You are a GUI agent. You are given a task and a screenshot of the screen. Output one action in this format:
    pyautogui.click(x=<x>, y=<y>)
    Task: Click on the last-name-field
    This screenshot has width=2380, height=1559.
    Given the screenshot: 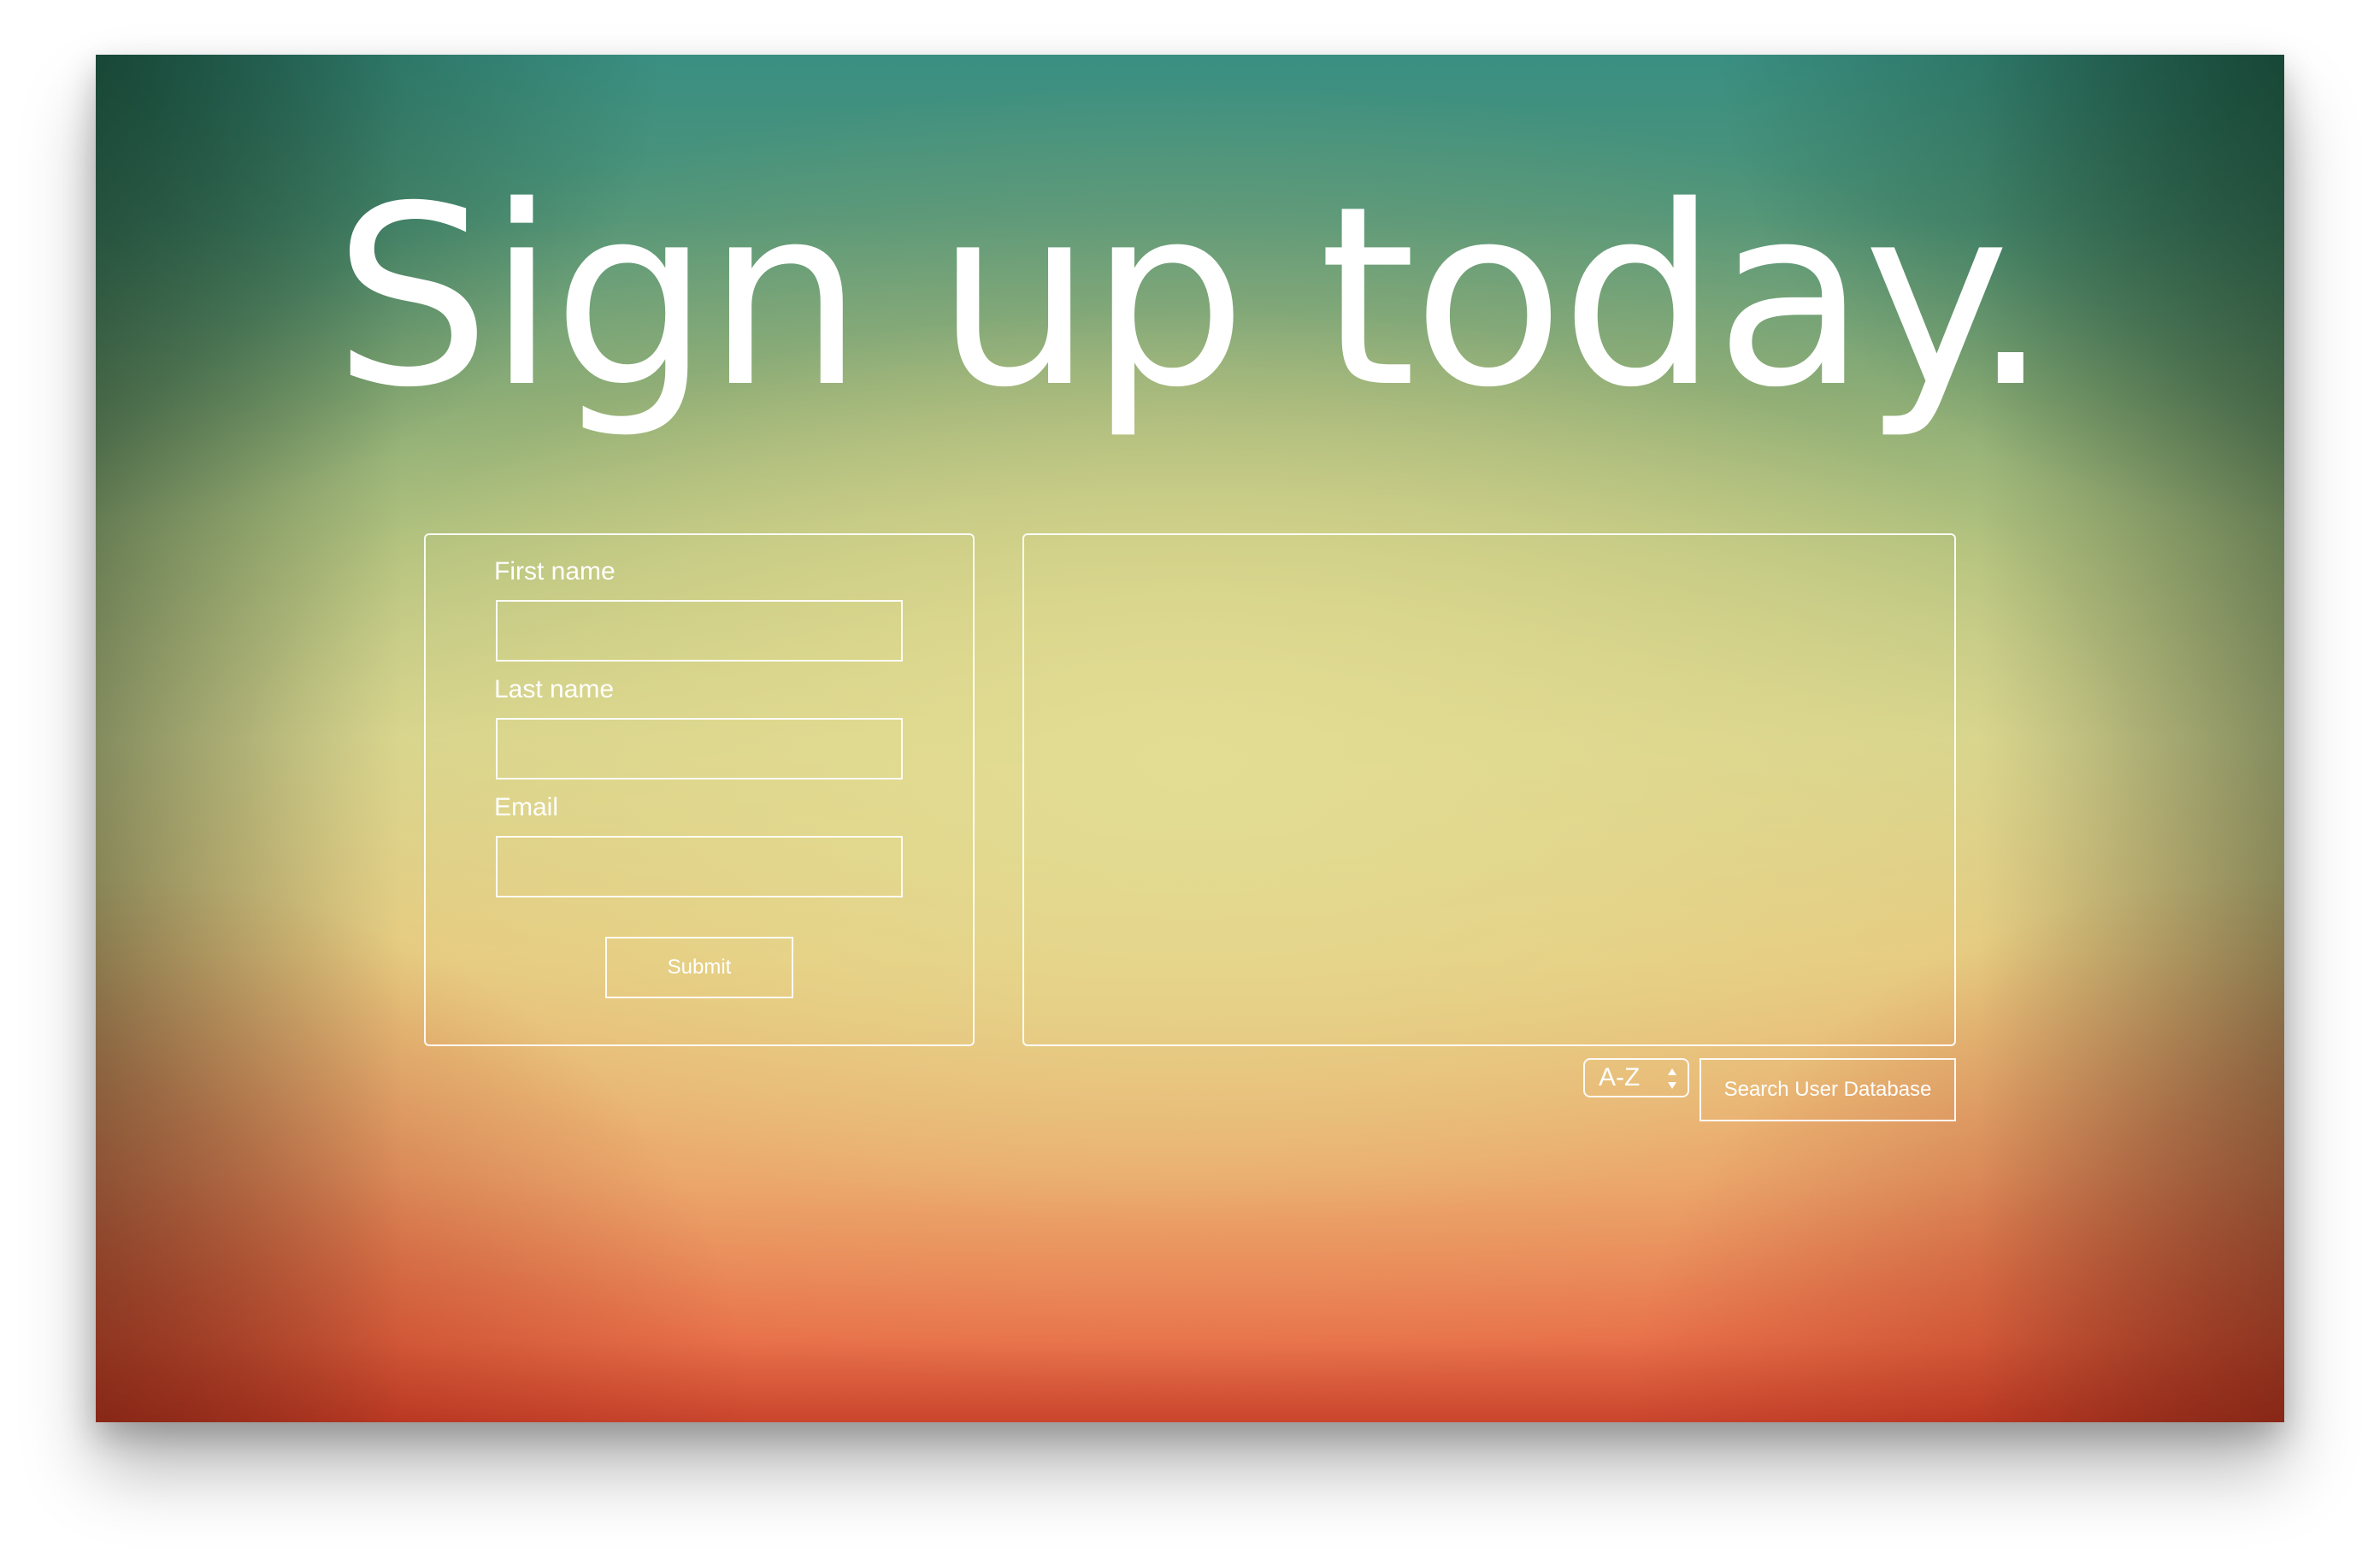 What is the action you would take?
    pyautogui.click(x=700, y=749)
    